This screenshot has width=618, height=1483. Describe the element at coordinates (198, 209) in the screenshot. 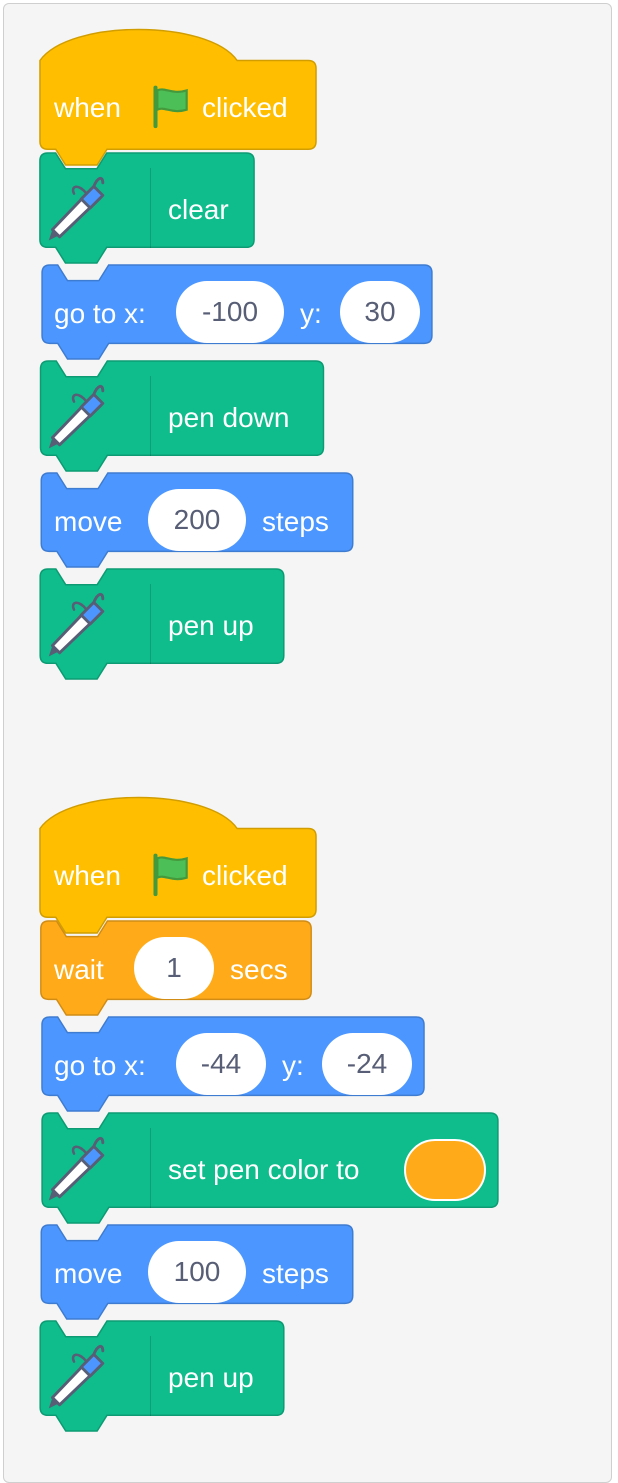

I see `block-label: clear` at that location.